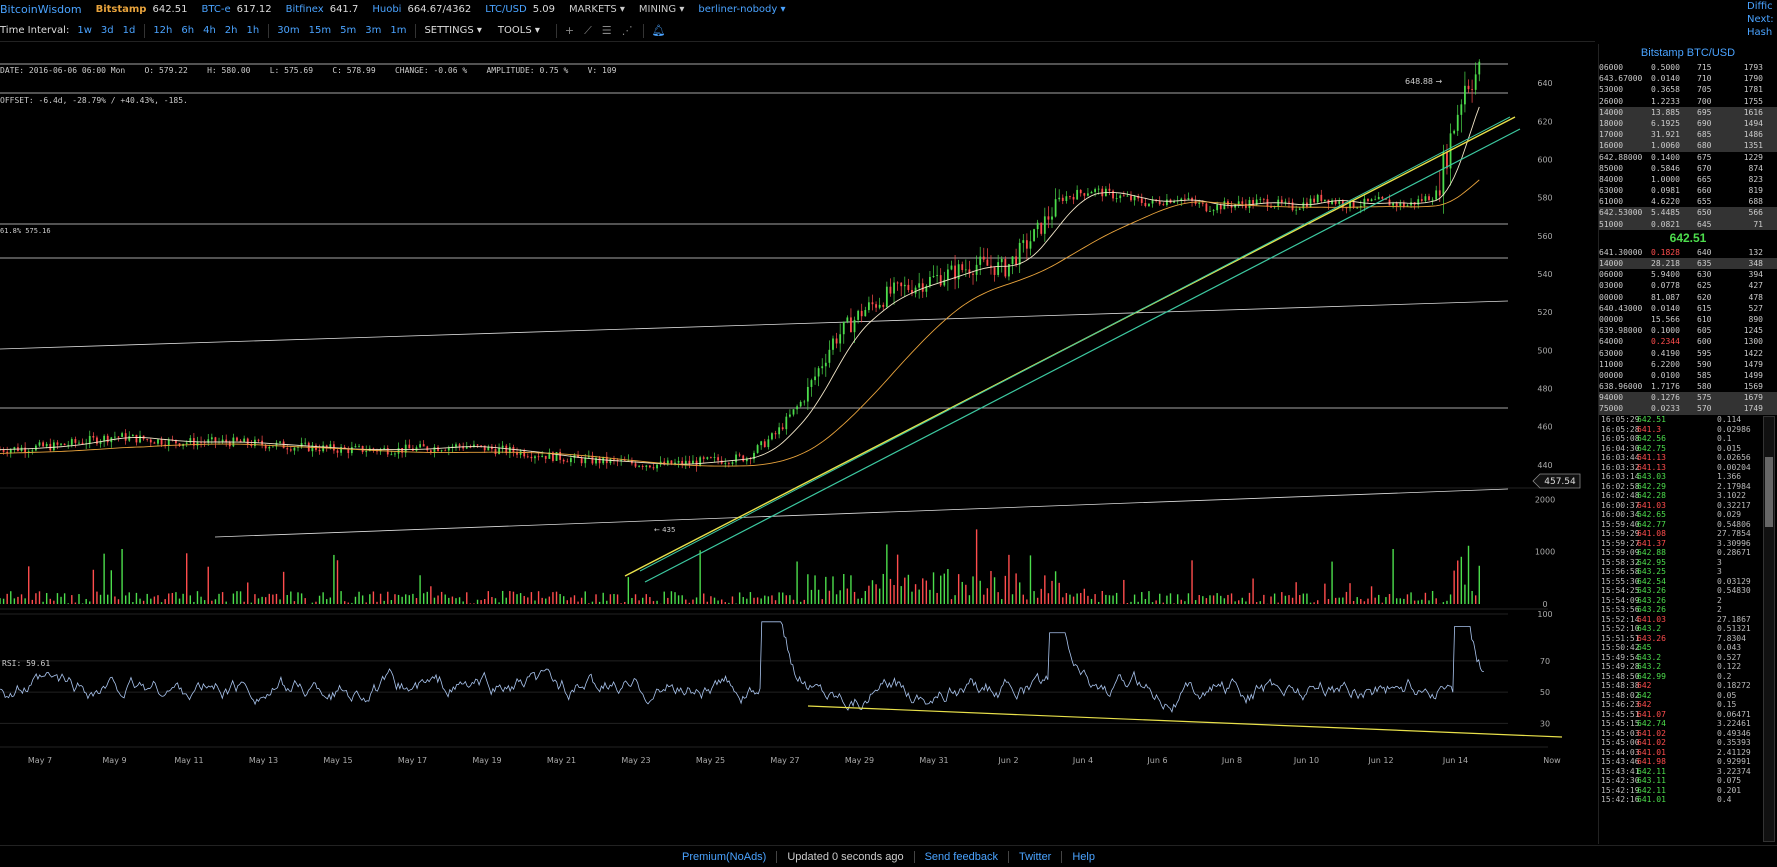  Describe the element at coordinates (1769, 629) in the screenshot. I see `trade-scrollbar` at that location.